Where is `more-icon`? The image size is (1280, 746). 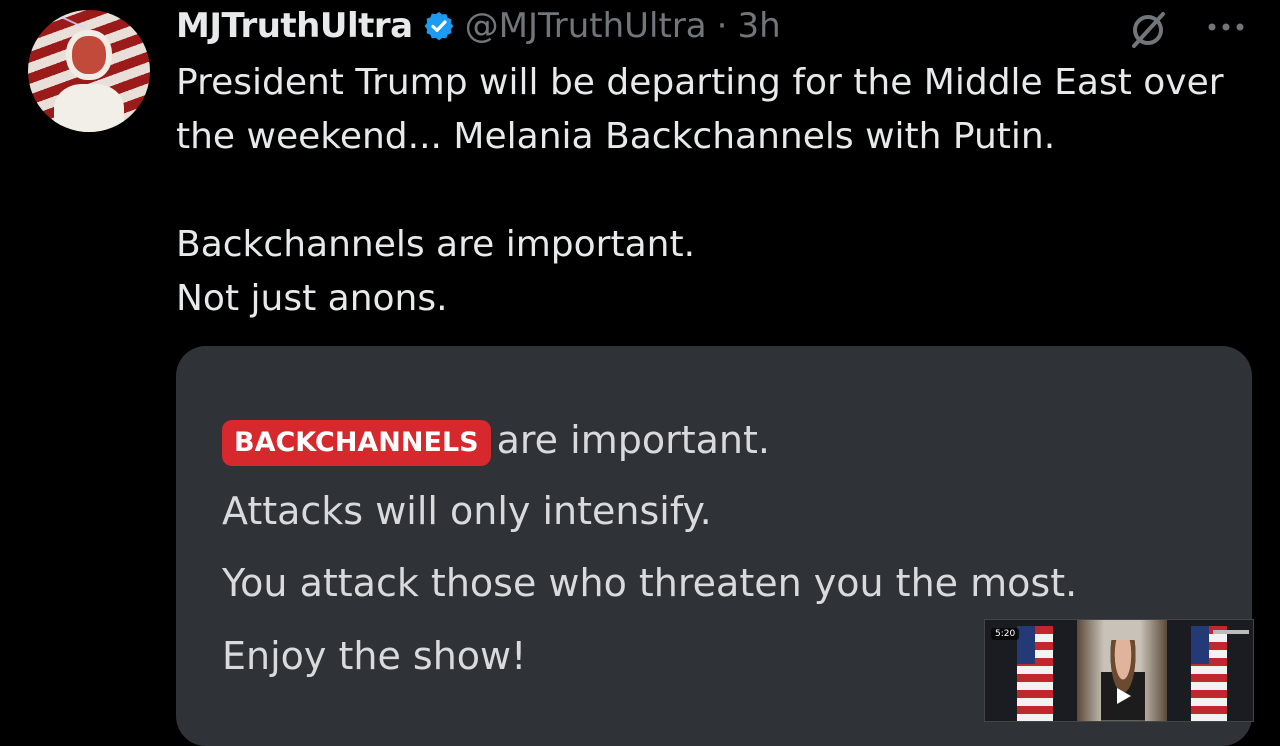
more-icon is located at coordinates (1226, 27).